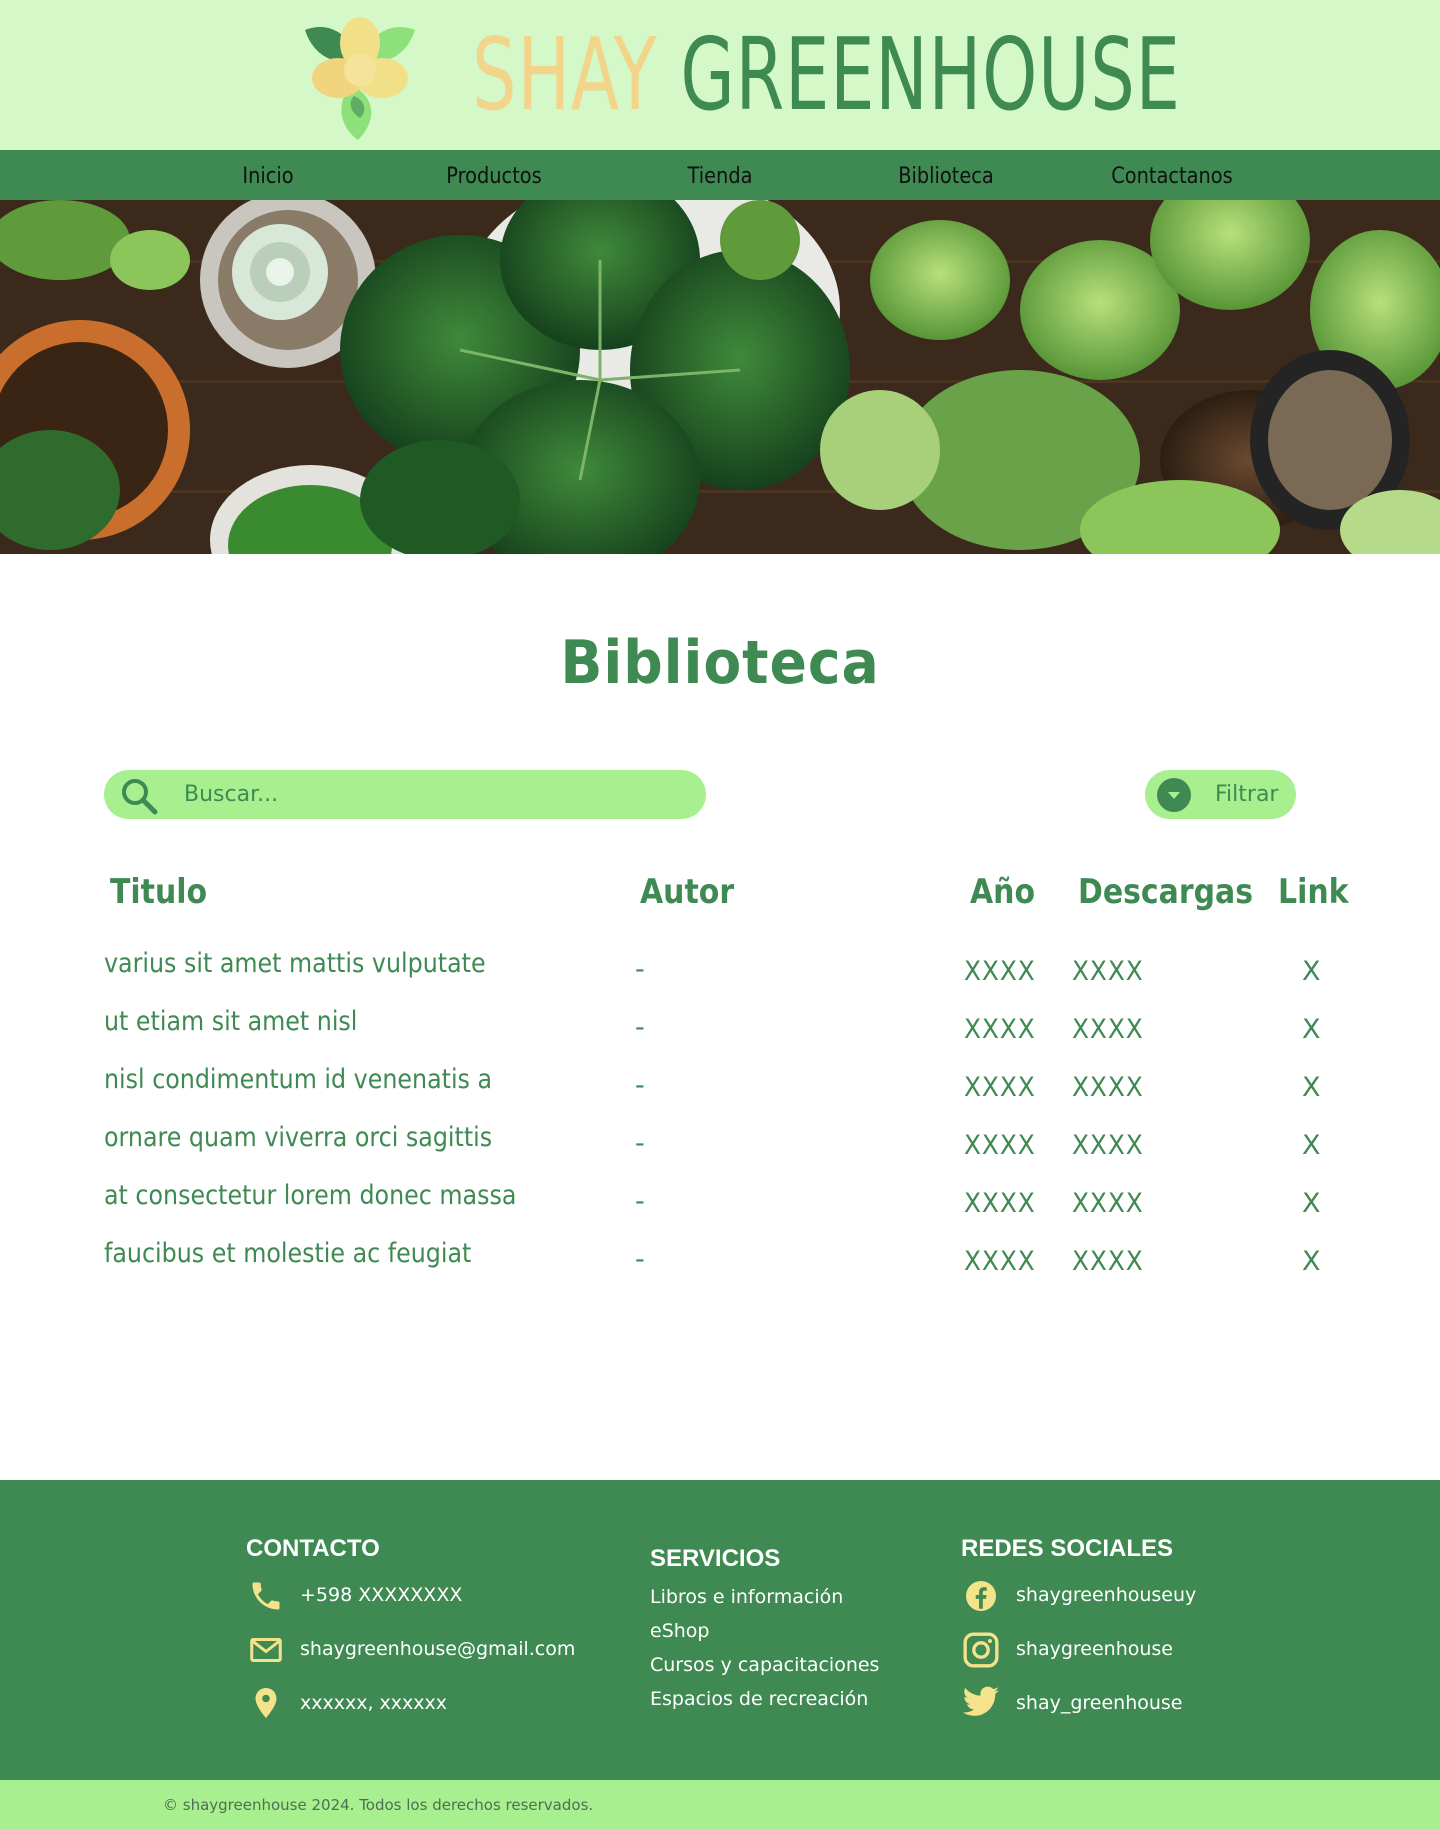 This screenshot has height=1830, width=1440. Describe the element at coordinates (298, 1137) in the screenshot. I see `row-title: ornare quam viverra orci sagittis` at that location.